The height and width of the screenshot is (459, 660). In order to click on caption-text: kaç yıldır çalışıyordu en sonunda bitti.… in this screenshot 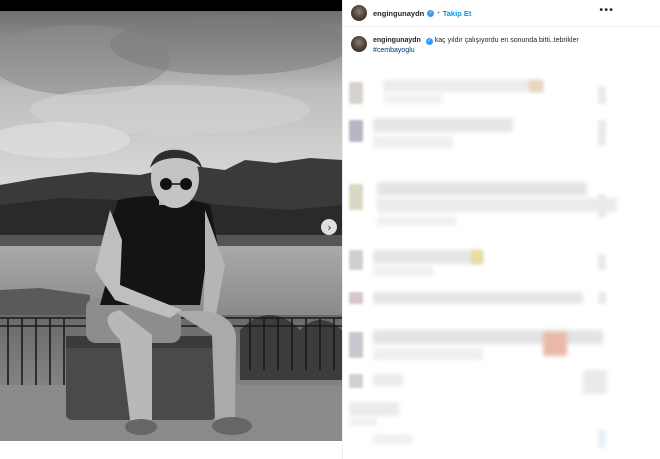, I will do `click(506, 40)`.